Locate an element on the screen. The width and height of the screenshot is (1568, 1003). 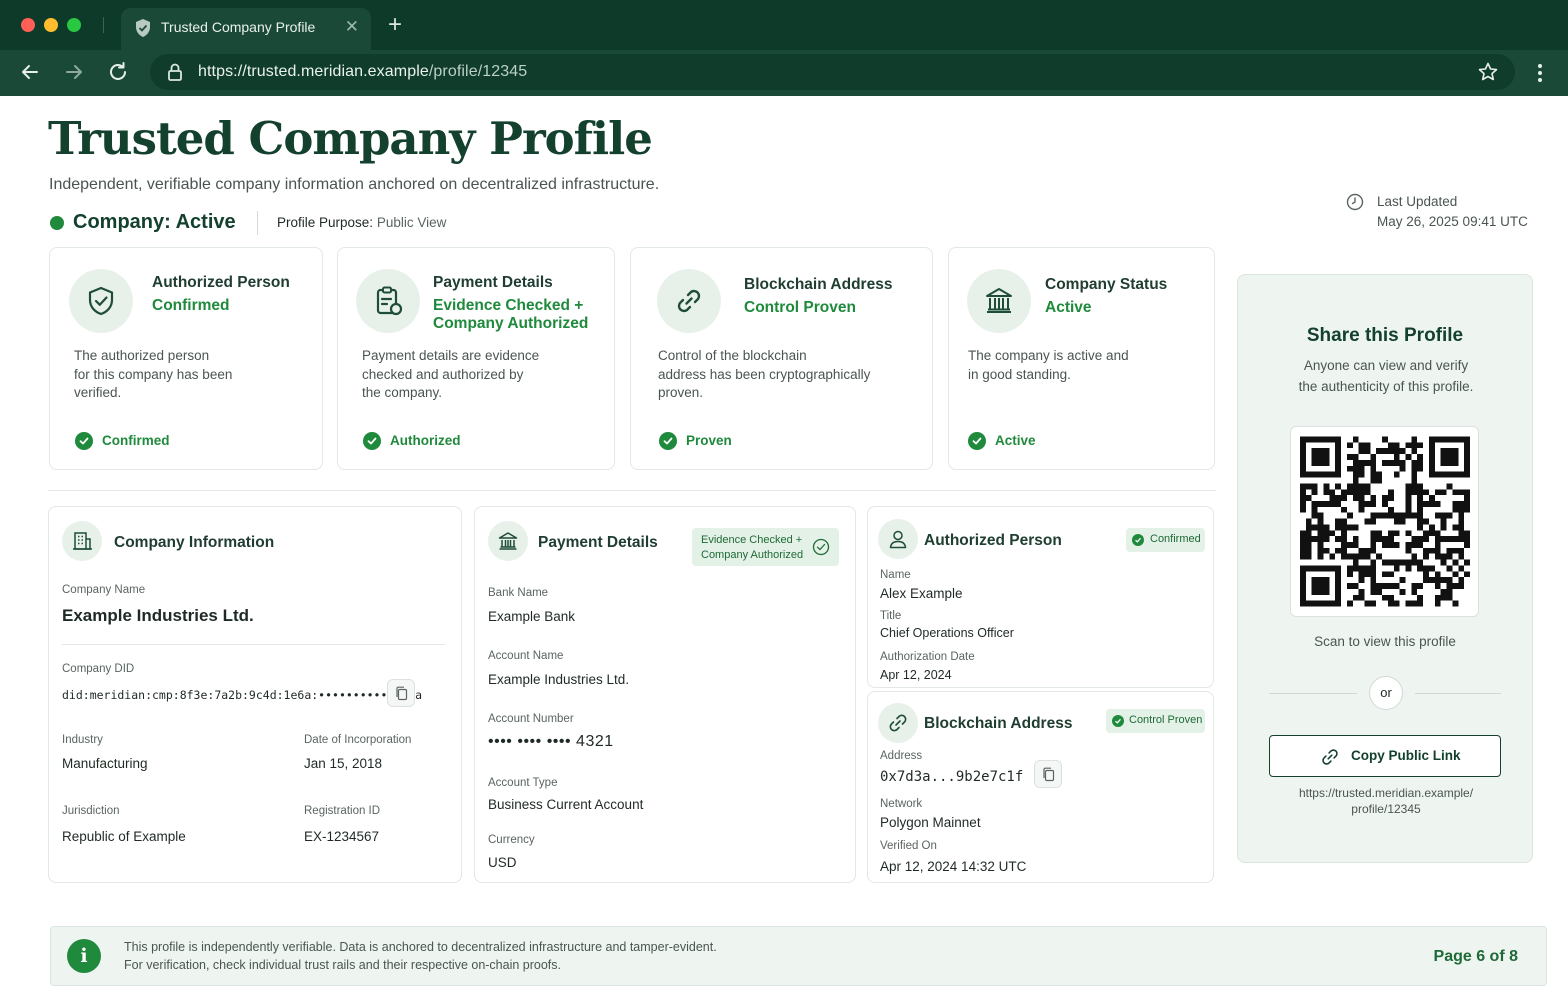
share-title: Share this Profile is located at coordinates (1385, 335).